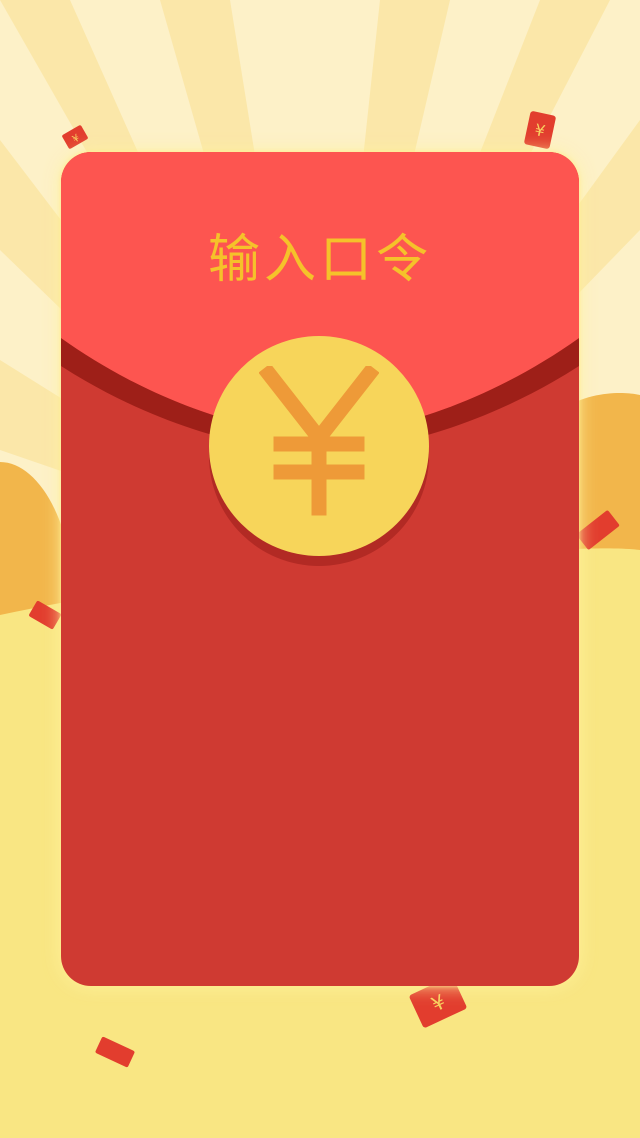  I want to click on envelope-title: 输入口令, so click(319, 260).